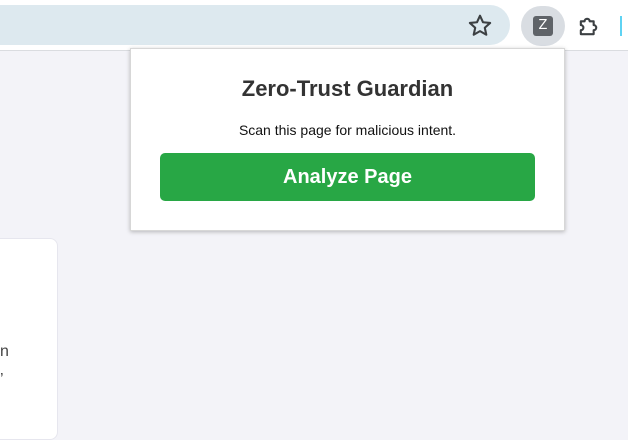 The height and width of the screenshot is (440, 628). Describe the element at coordinates (621, 26) in the screenshot. I see `profile-edge-indicator` at that location.